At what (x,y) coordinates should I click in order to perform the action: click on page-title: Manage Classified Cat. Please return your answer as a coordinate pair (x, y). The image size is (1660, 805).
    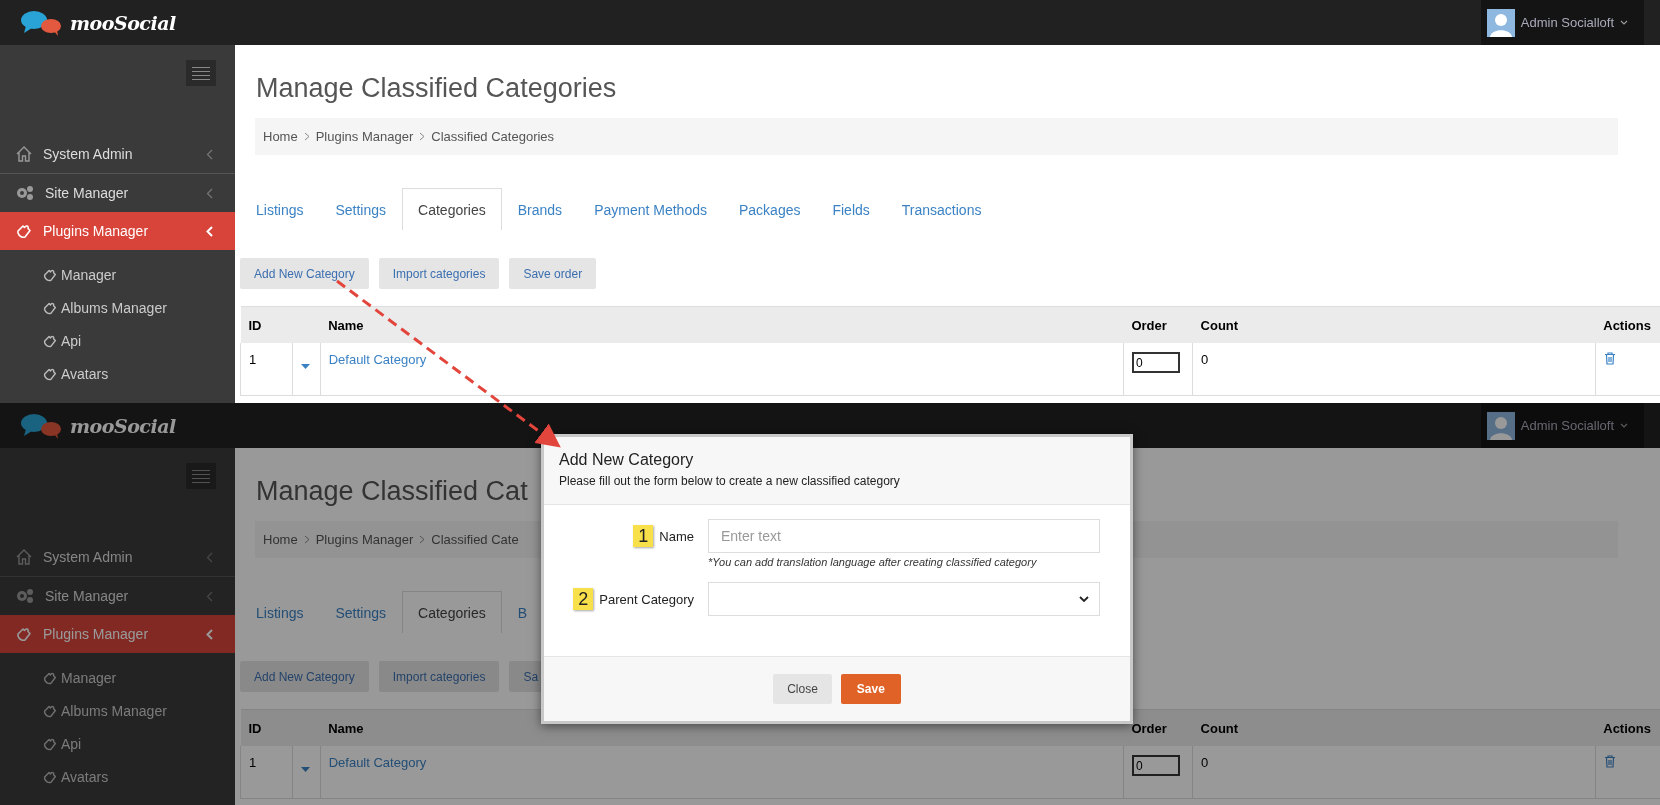
    Looking at the image, I should click on (392, 491).